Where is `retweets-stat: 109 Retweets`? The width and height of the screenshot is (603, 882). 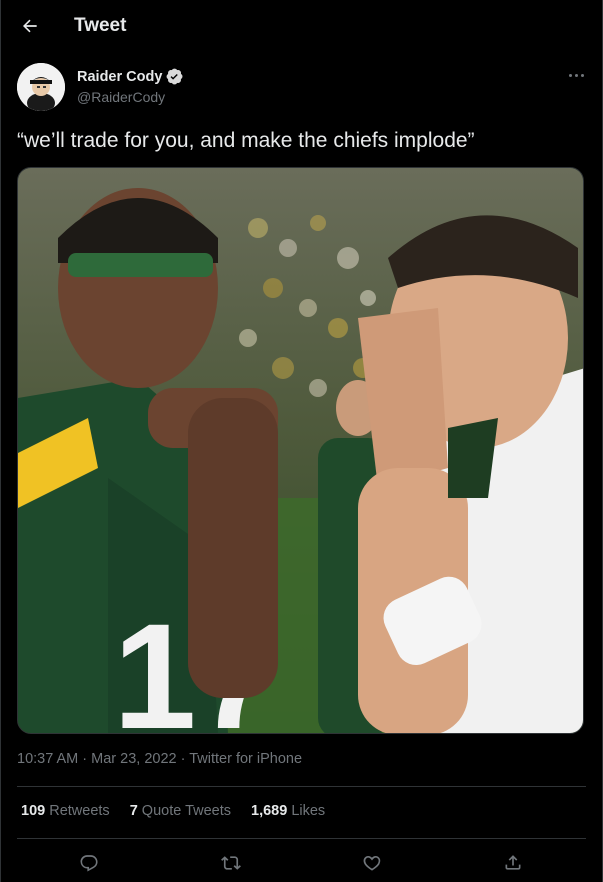
retweets-stat: 109 Retweets is located at coordinates (65, 811).